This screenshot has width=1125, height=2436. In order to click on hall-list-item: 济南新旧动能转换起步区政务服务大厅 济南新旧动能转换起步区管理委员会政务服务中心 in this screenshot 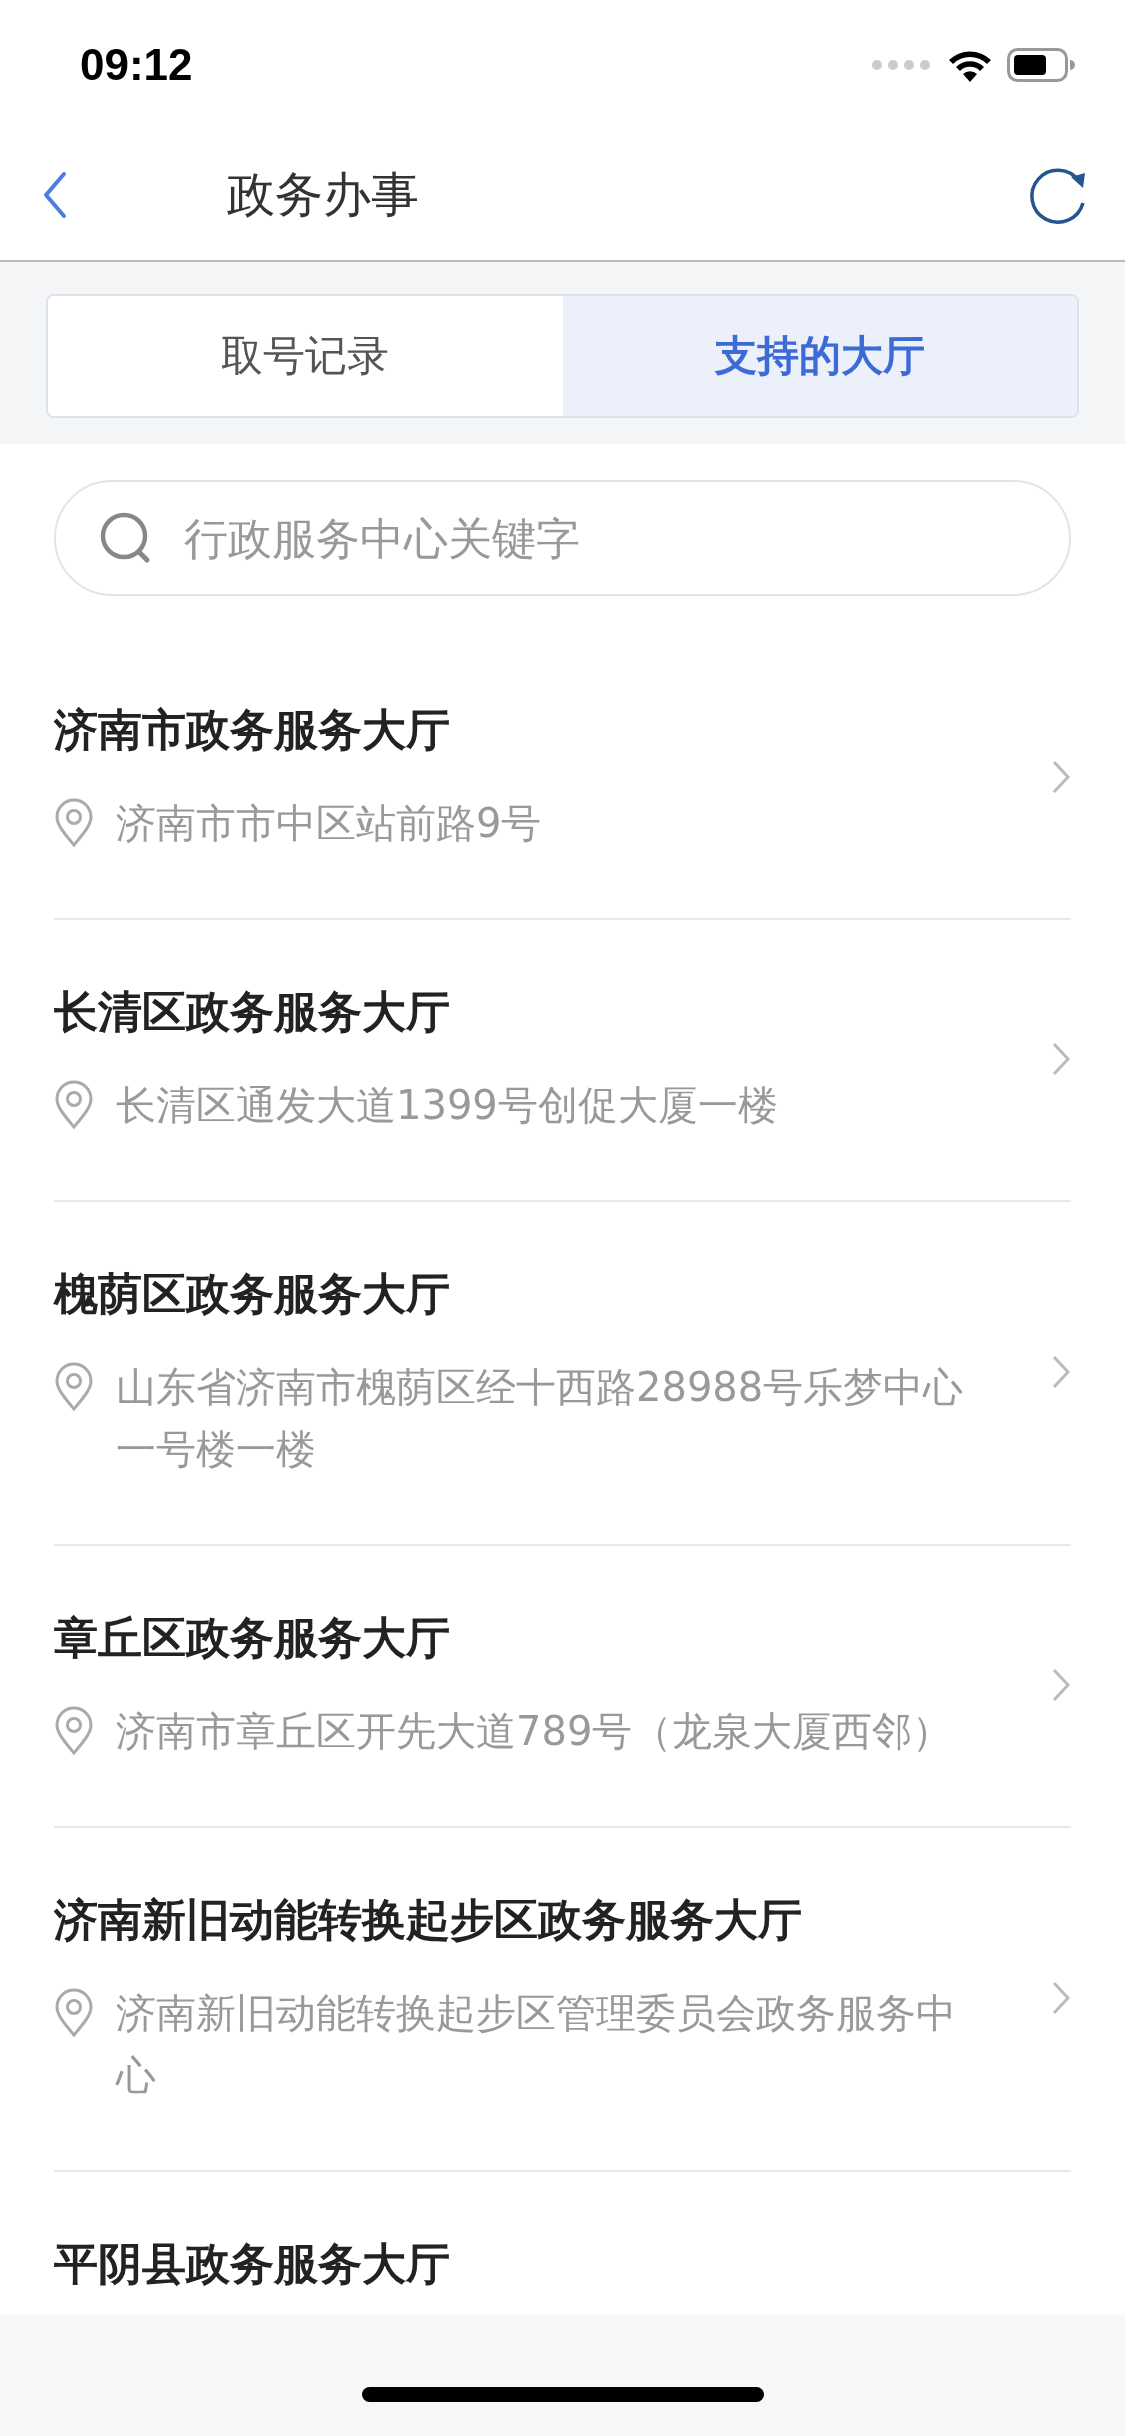, I will do `click(562, 2000)`.